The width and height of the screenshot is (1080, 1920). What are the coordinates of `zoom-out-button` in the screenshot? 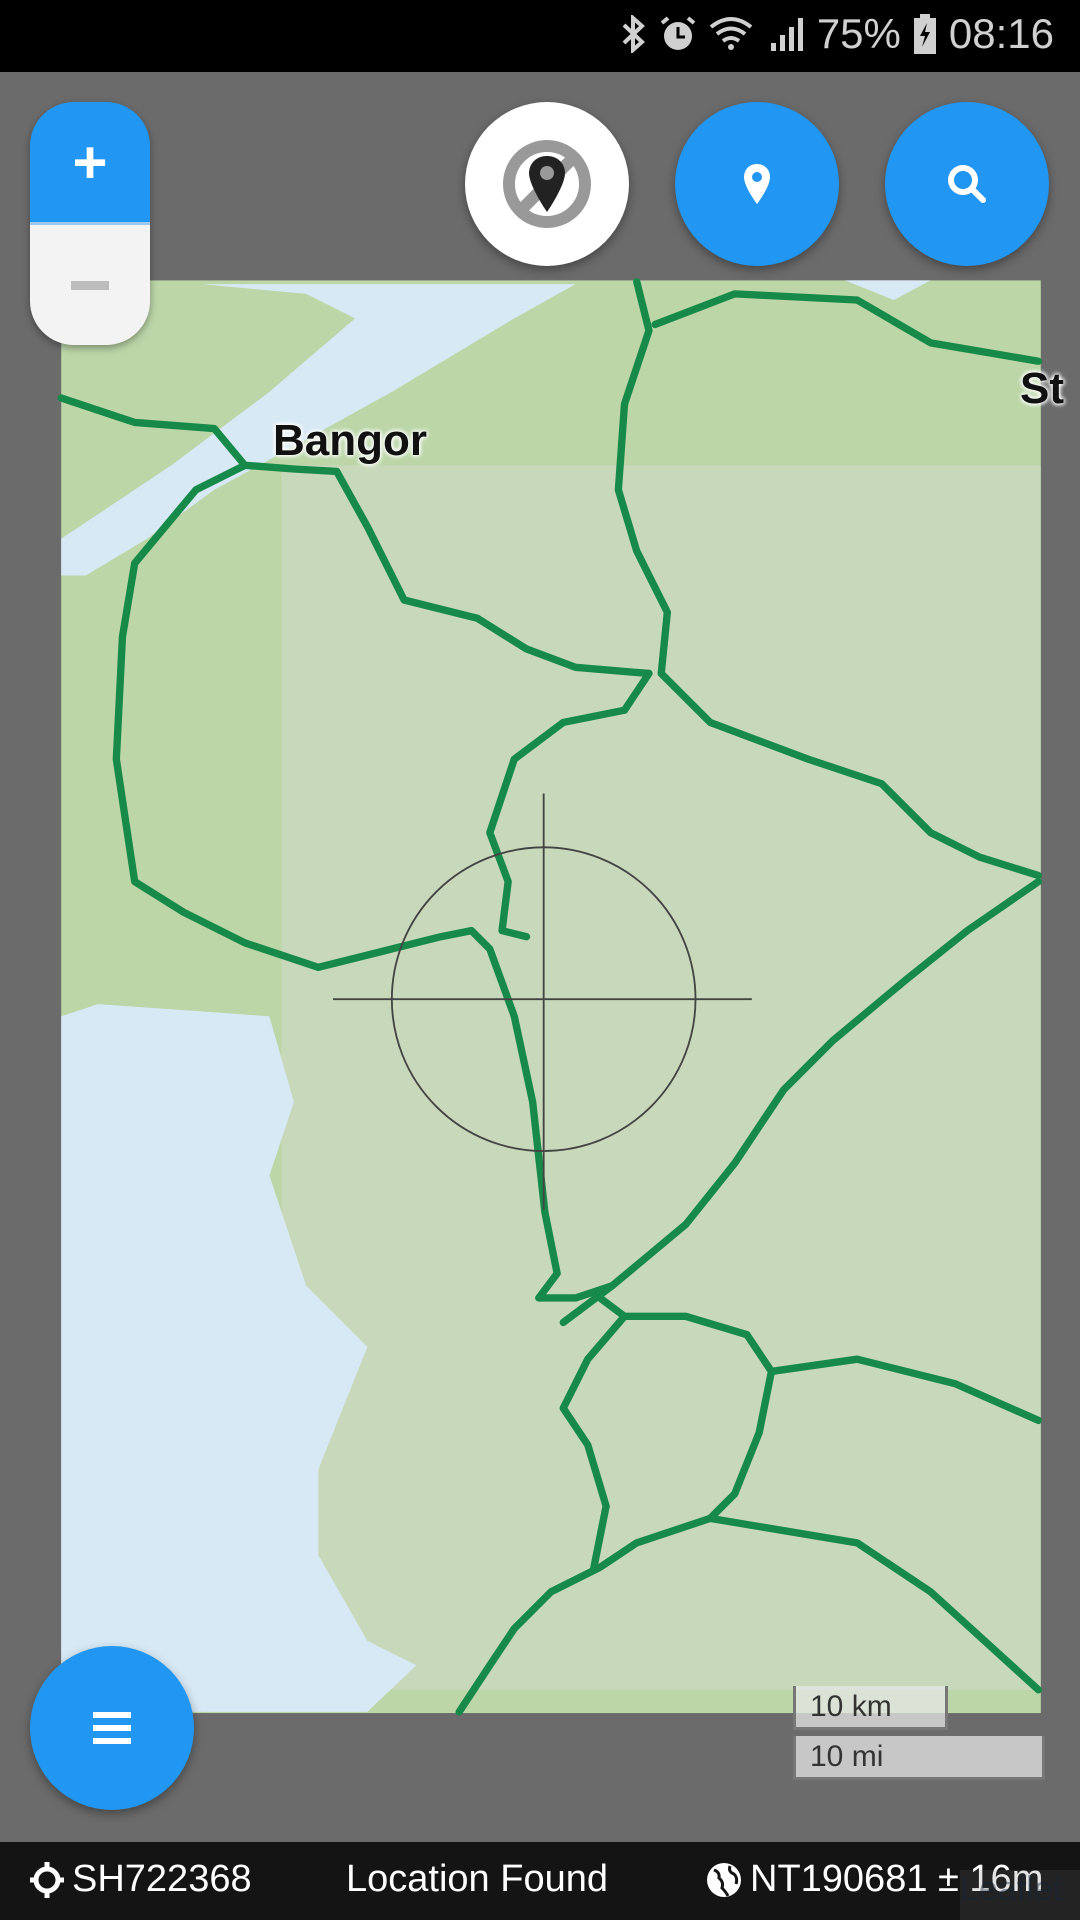 It's located at (90, 285).